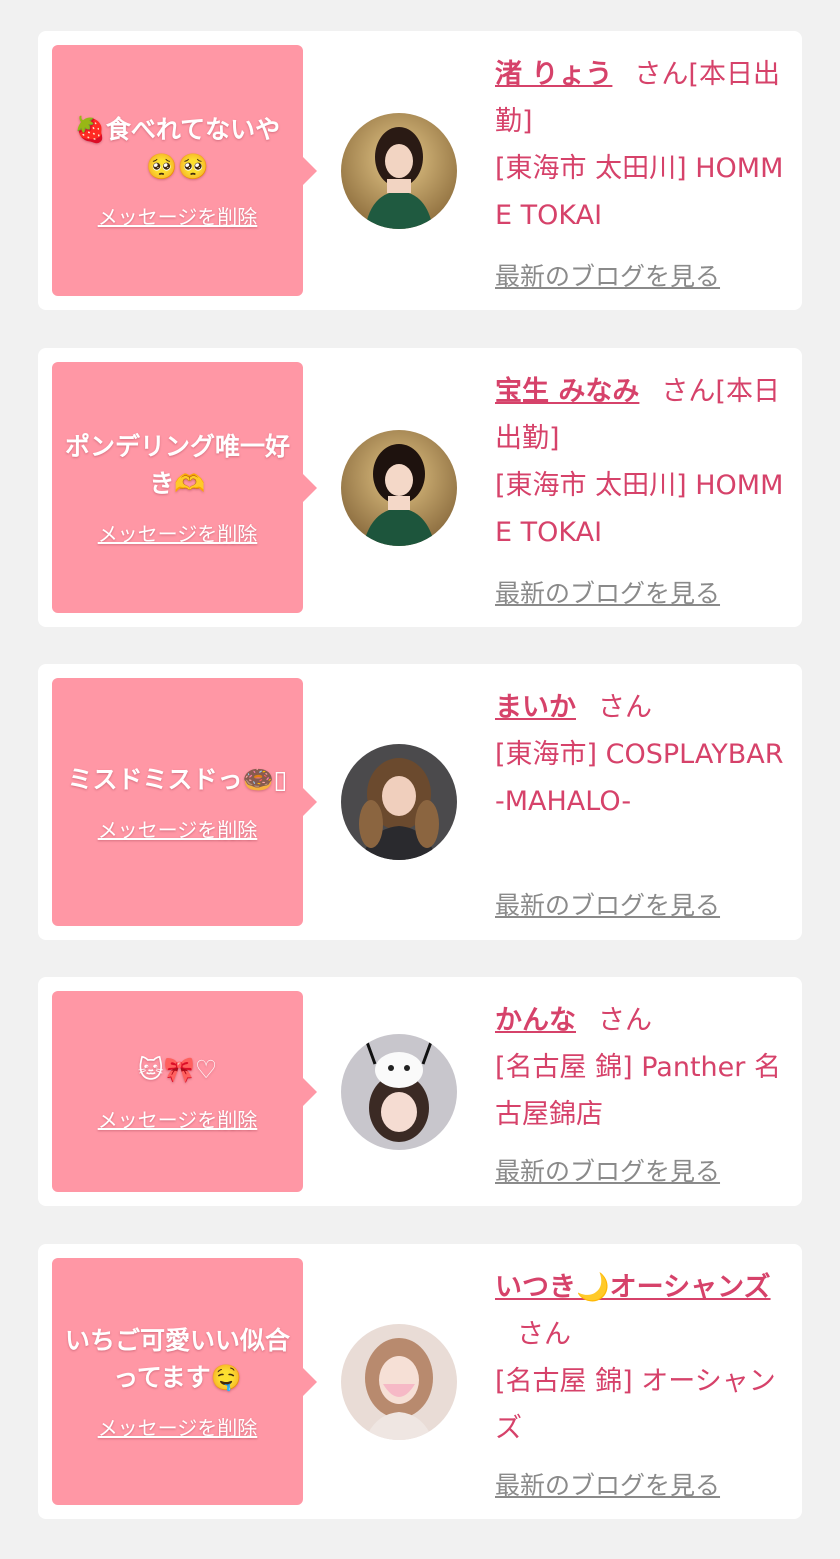 The height and width of the screenshot is (1559, 840). What do you see at coordinates (635, 1405) in the screenshot?
I see `shop-name: [名古屋 錦] オーシャンズ` at bounding box center [635, 1405].